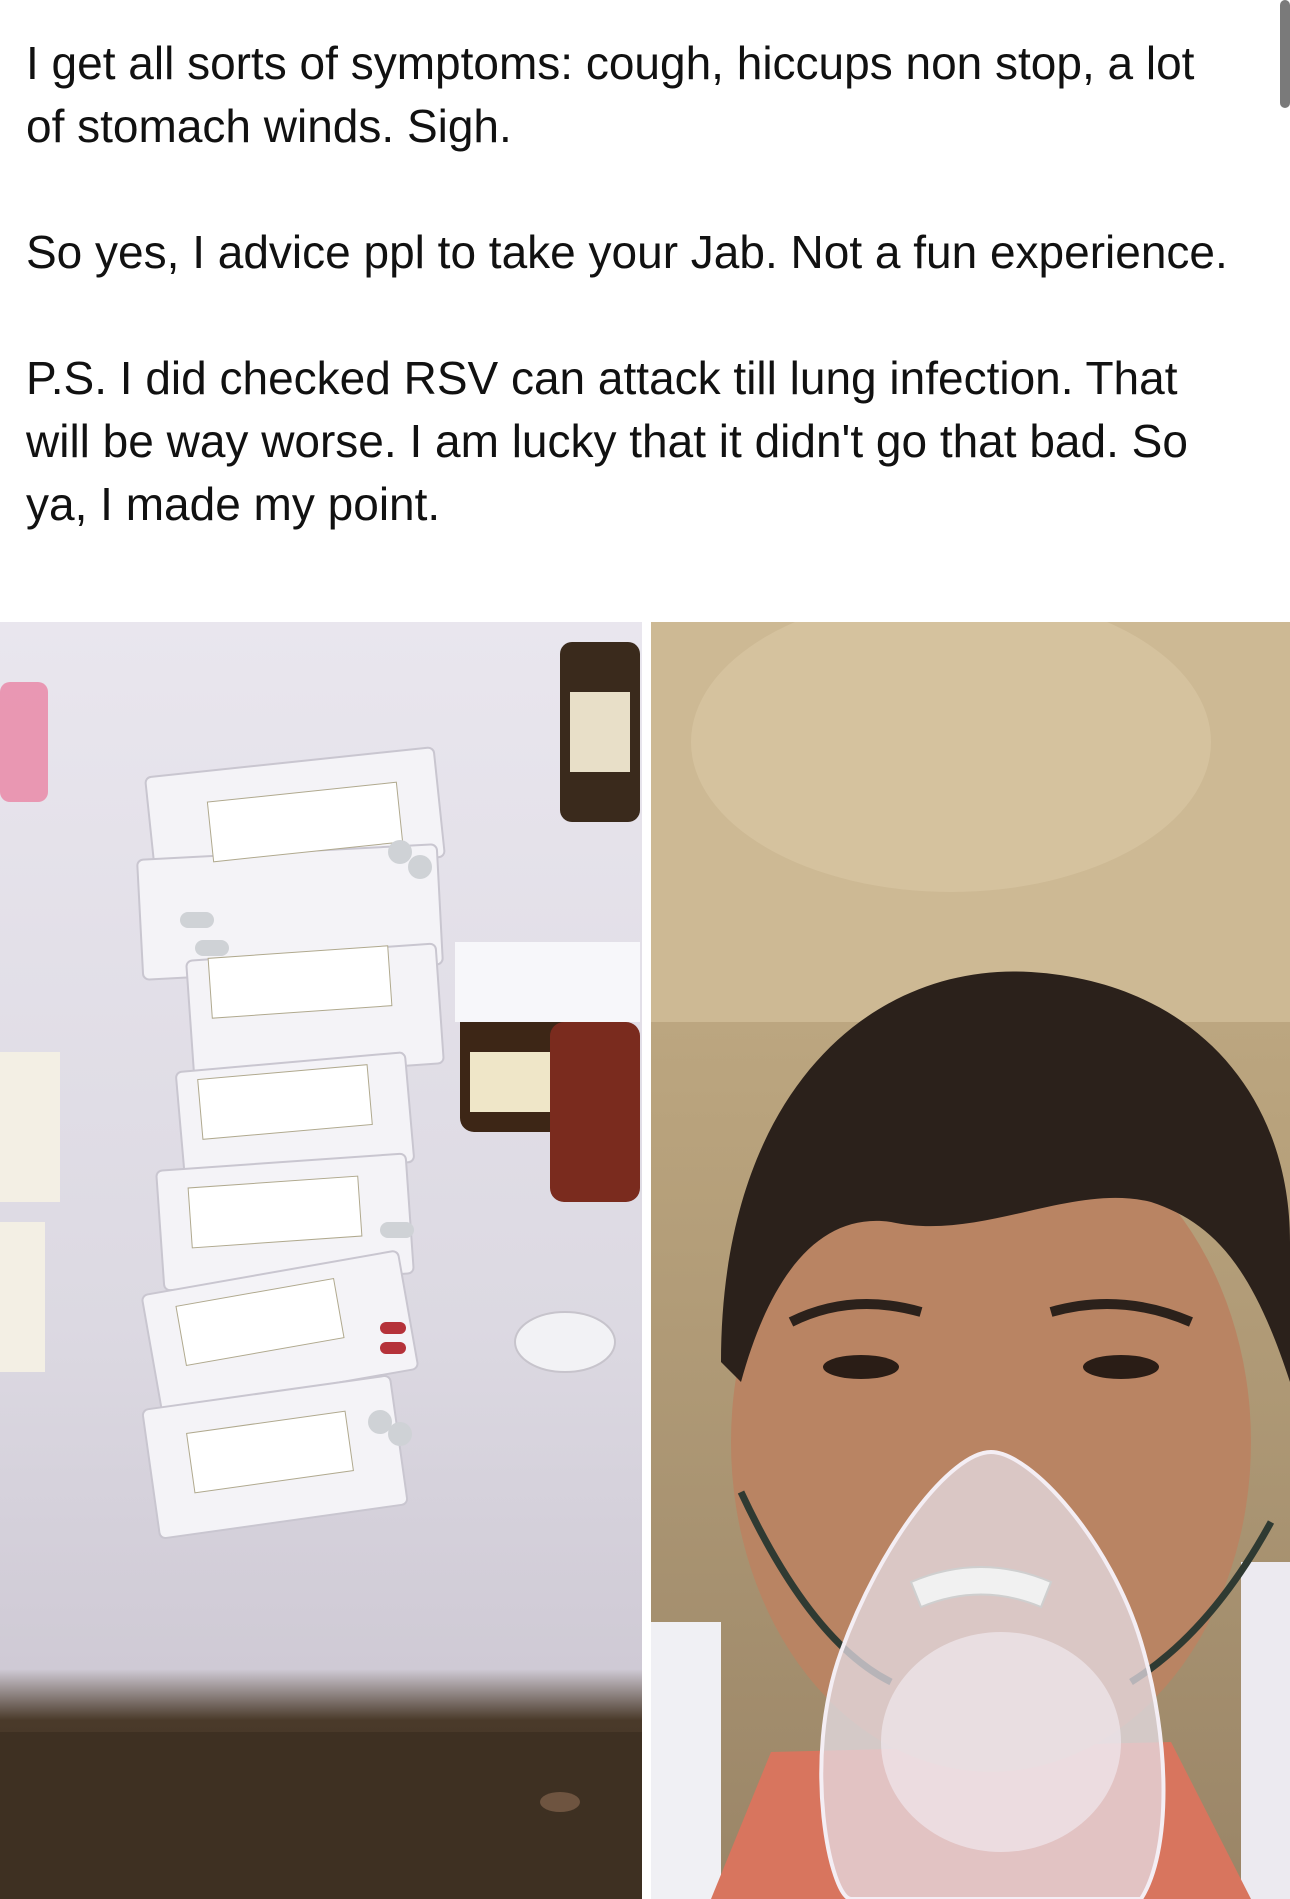 This screenshot has width=1290, height=1899. Describe the element at coordinates (1285, 54) in the screenshot. I see `scrollbar-thumb` at that location.